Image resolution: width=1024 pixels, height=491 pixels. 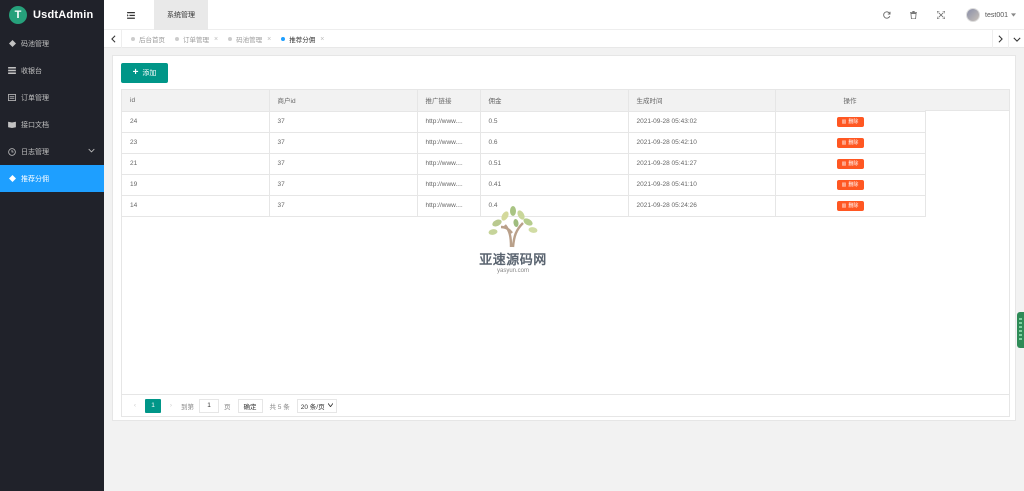 I want to click on table-header-filler, so click(x=967, y=100).